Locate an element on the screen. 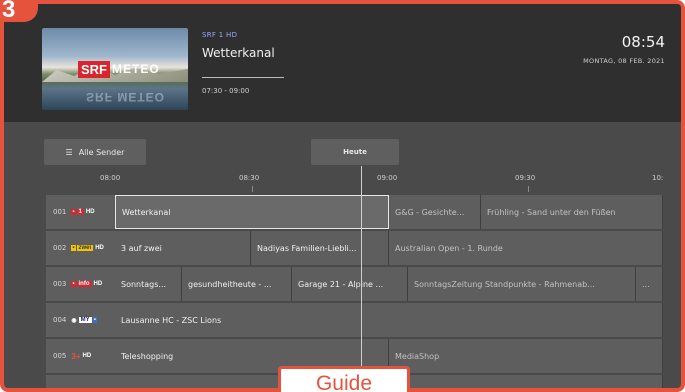 The height and width of the screenshot is (392, 685). channel-logo-srf1: ▪ 1 HD is located at coordinates (83, 212).